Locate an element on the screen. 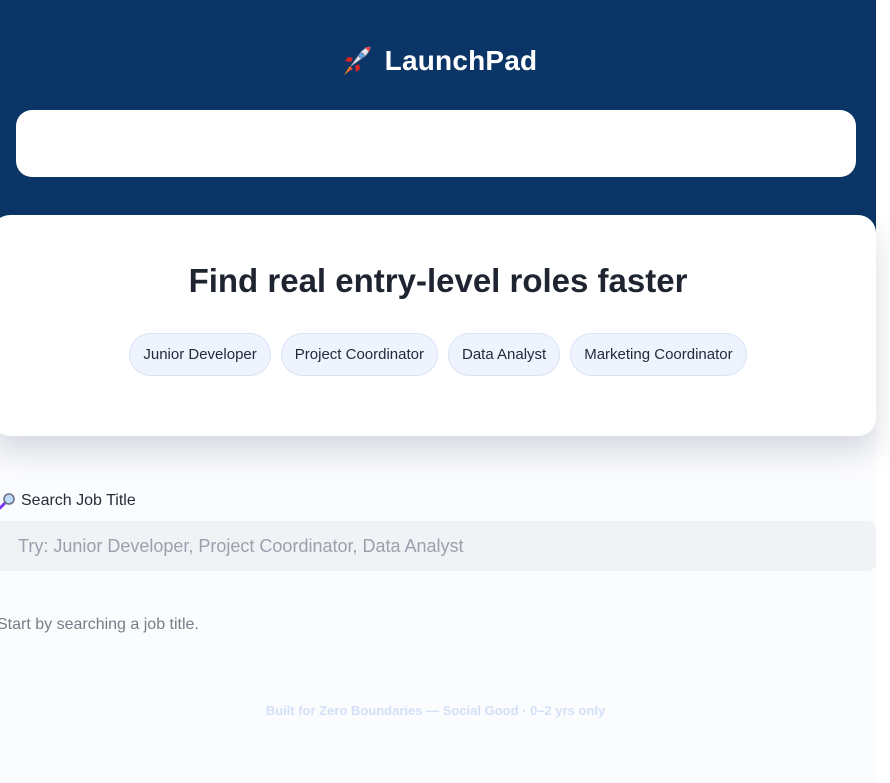  brand: LaunchPad is located at coordinates (438, 61).